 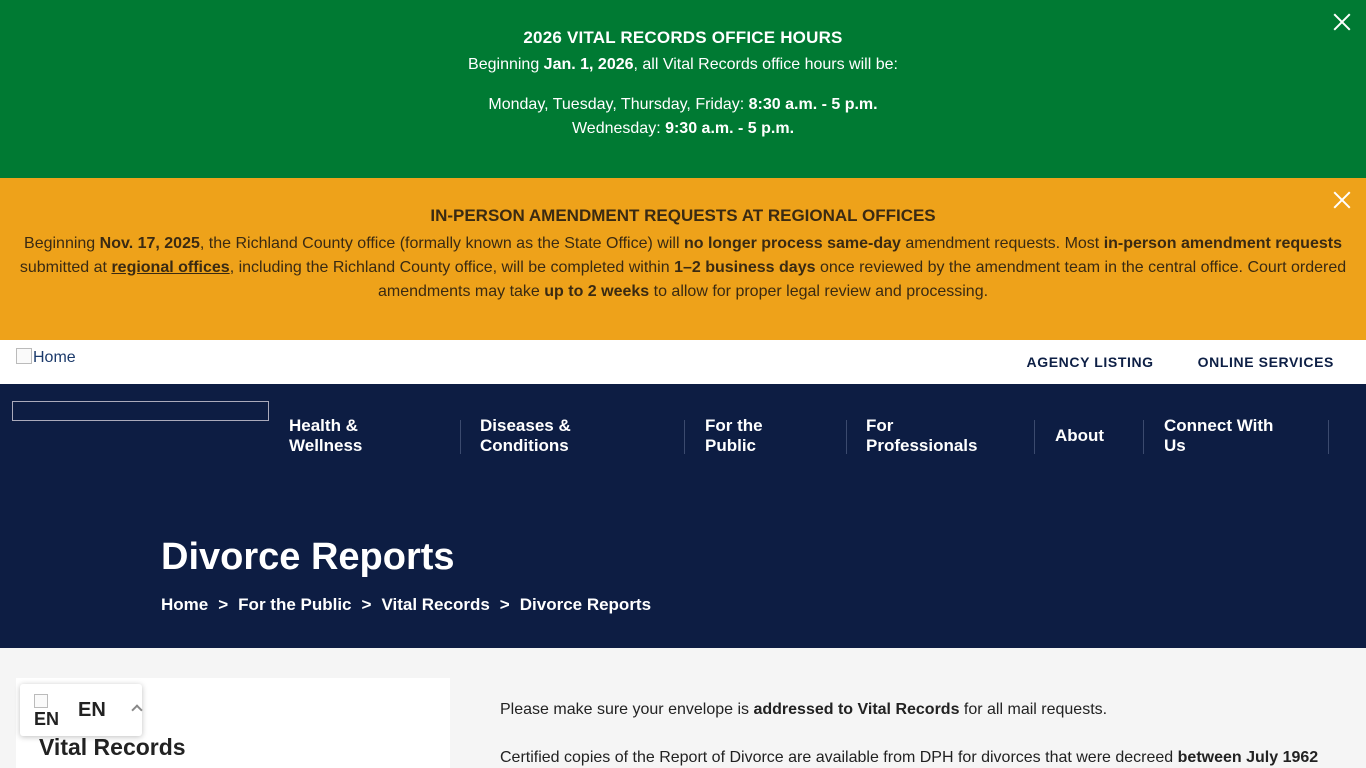 I want to click on chevron-up-icon, so click(x=137, y=710).